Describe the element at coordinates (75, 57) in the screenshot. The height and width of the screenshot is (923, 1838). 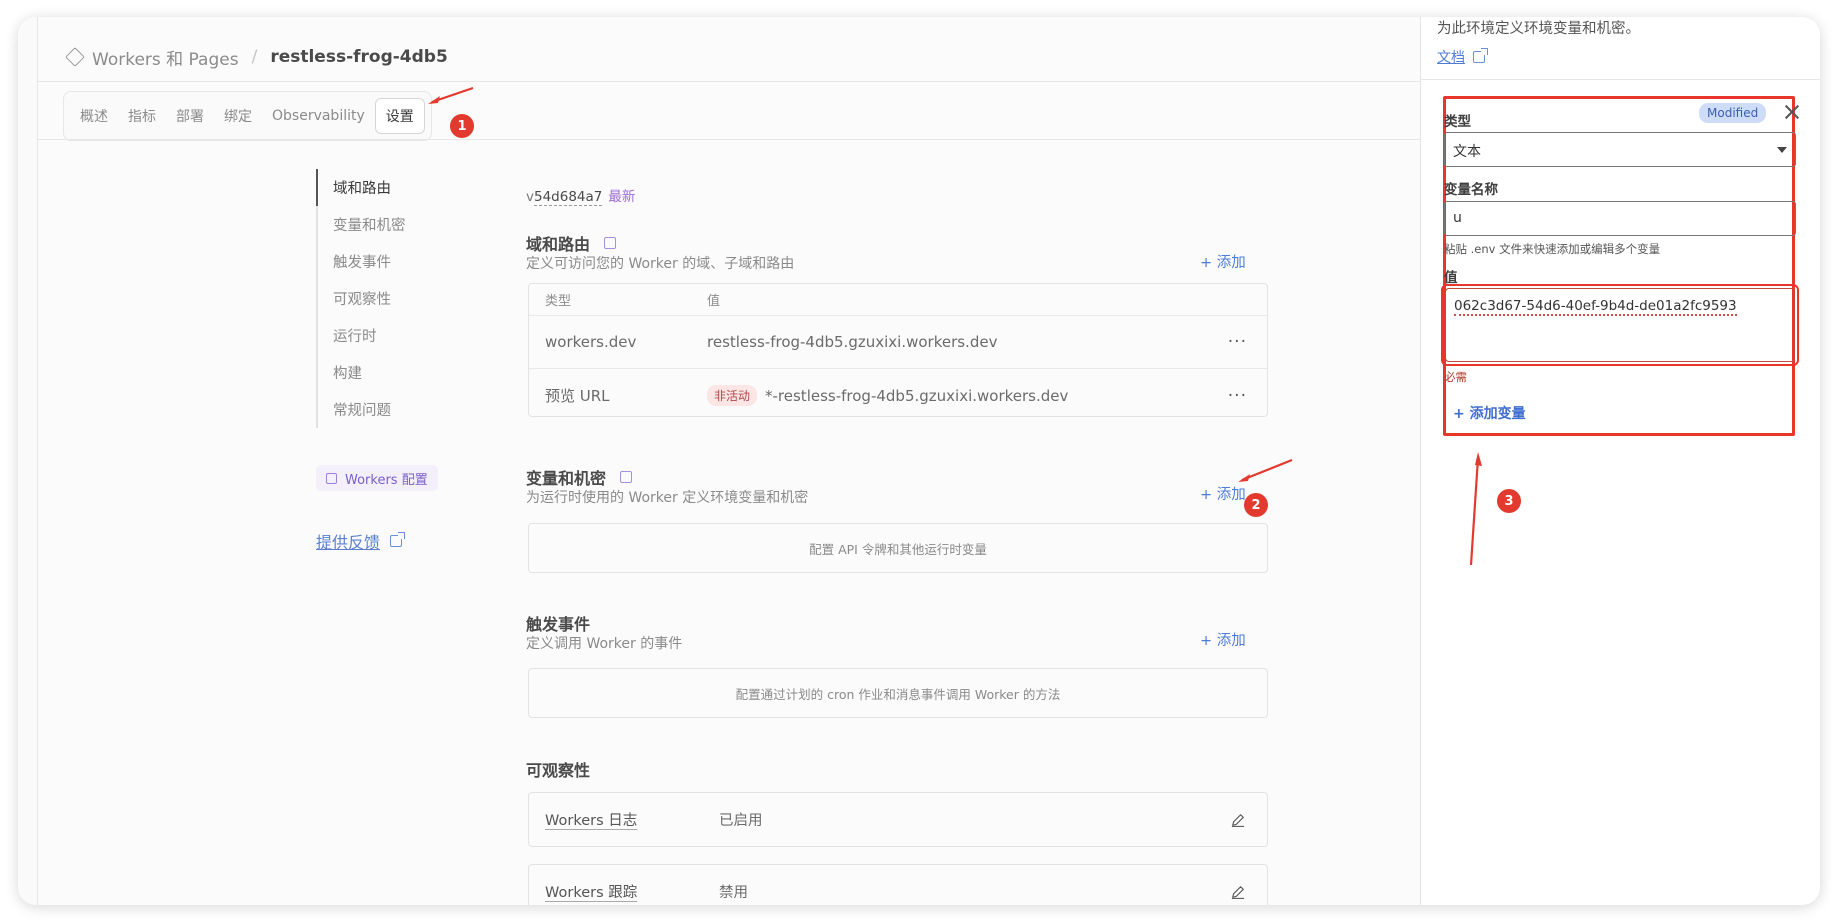
I see `workers-icon` at that location.